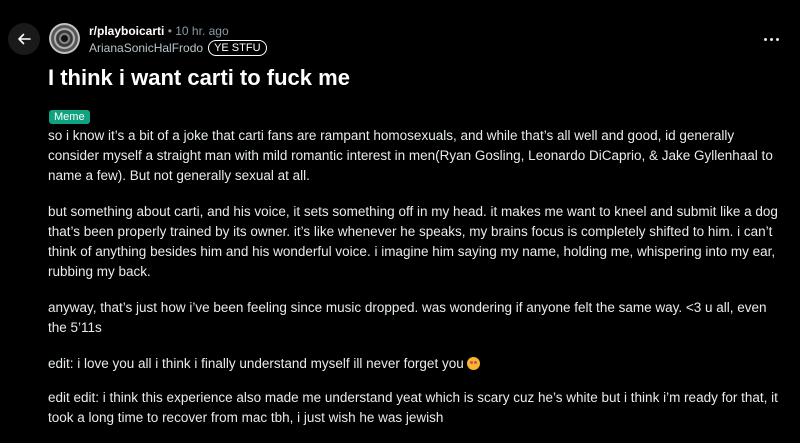 The width and height of the screenshot is (800, 443). Describe the element at coordinates (199, 77) in the screenshot. I see `post-title: I think i want carti to fuck me` at that location.